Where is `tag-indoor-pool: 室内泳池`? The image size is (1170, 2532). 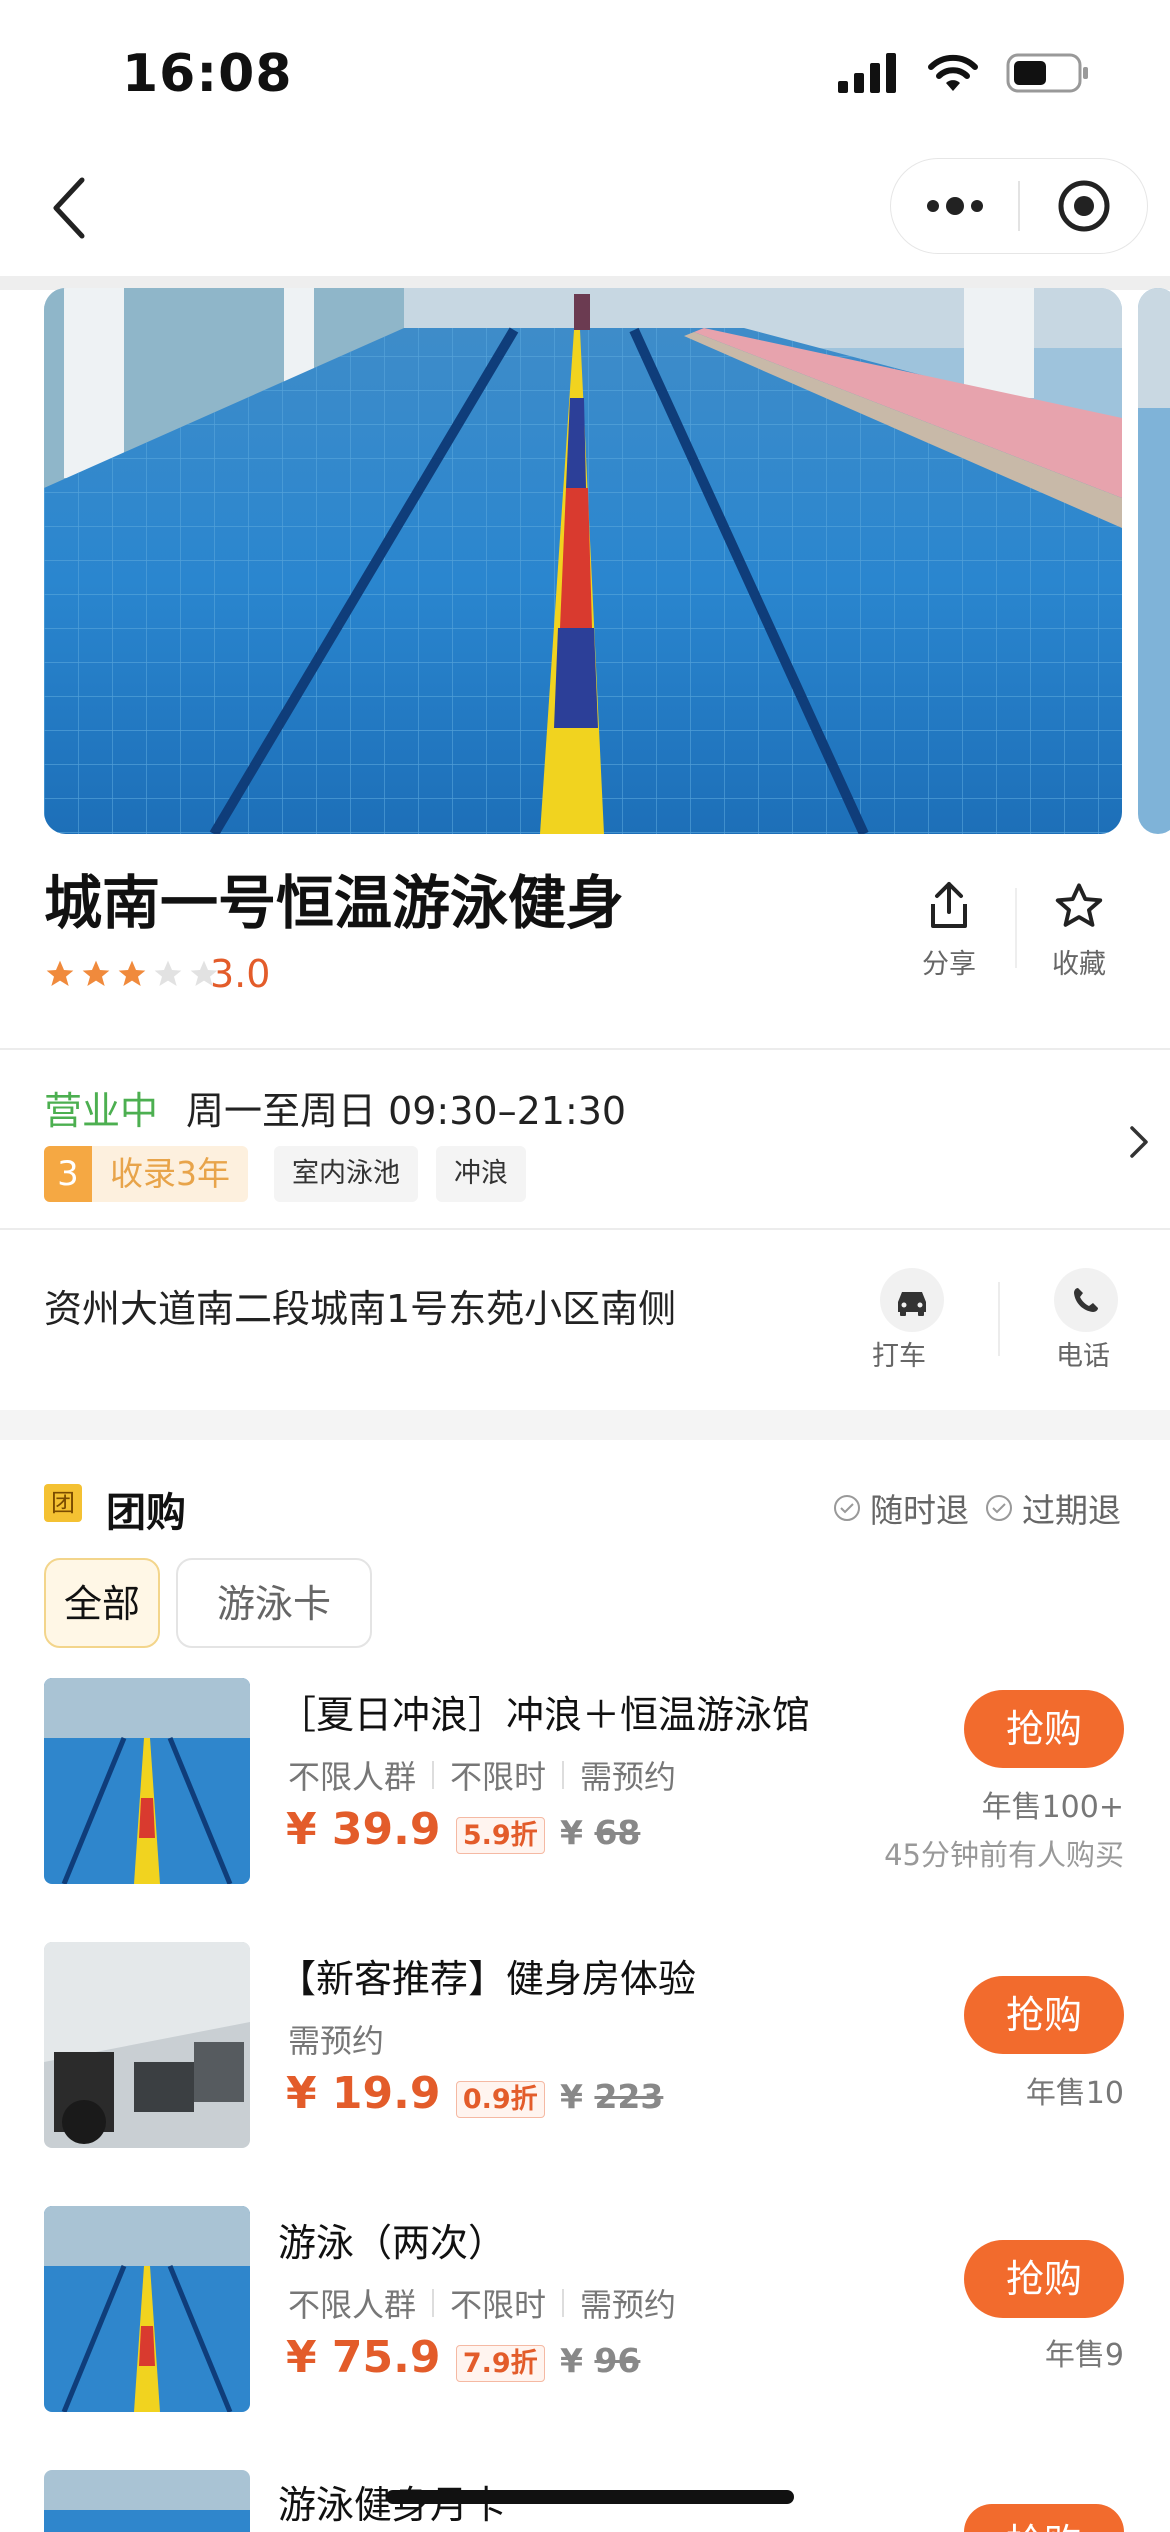 tag-indoor-pool: 室内泳池 is located at coordinates (346, 1174).